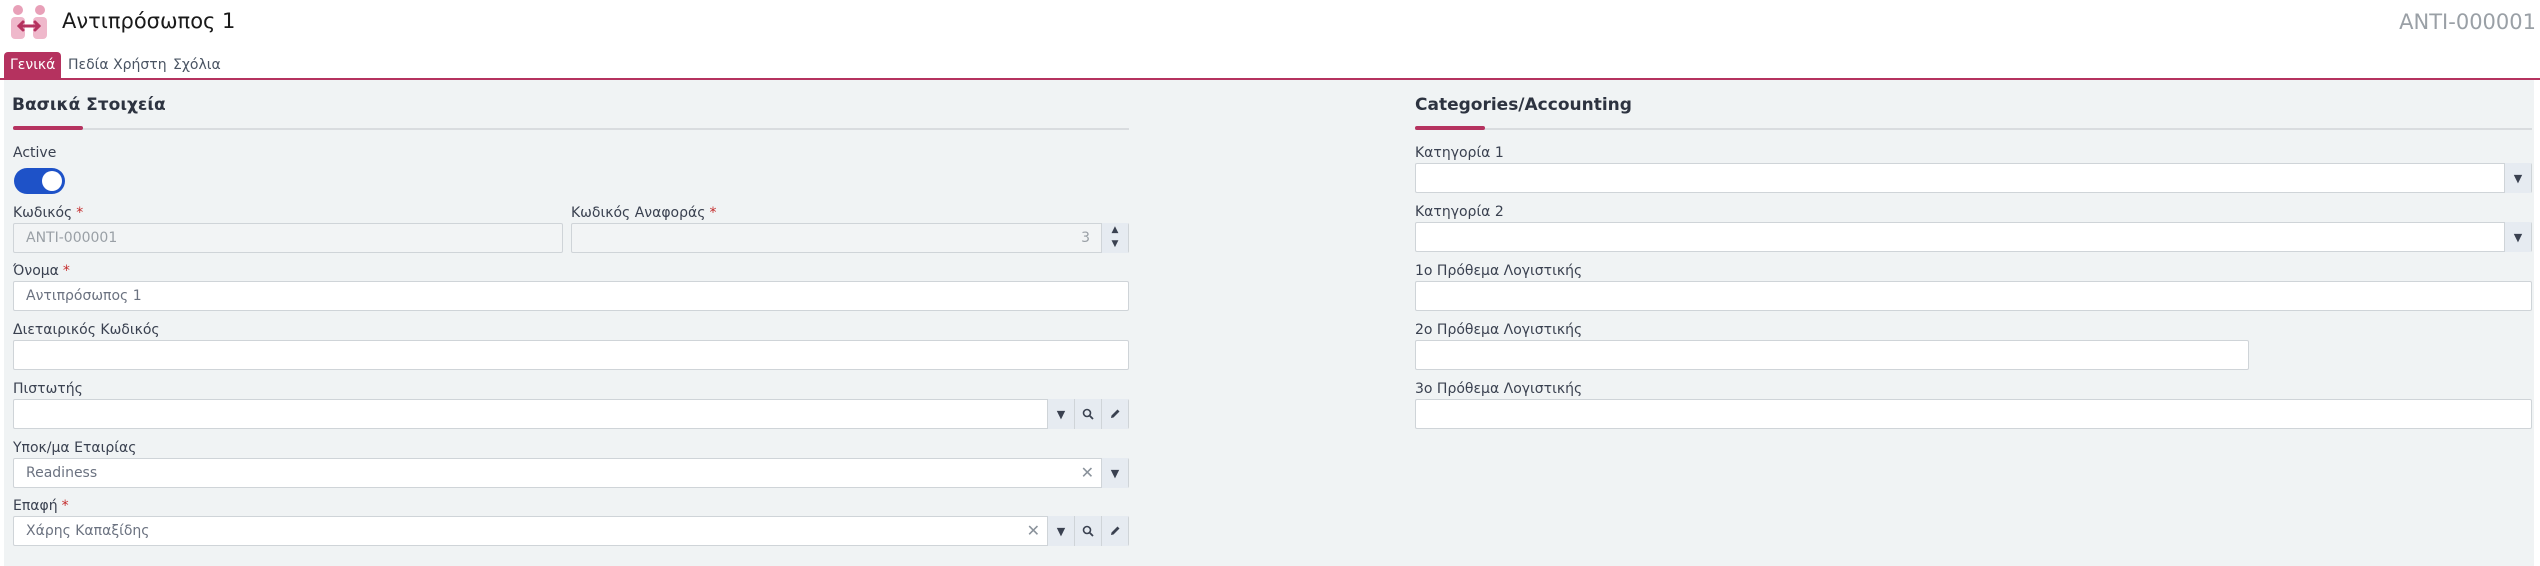 This screenshot has height=566, width=2540. I want to click on contact-label: Επαφή *, so click(41, 506).